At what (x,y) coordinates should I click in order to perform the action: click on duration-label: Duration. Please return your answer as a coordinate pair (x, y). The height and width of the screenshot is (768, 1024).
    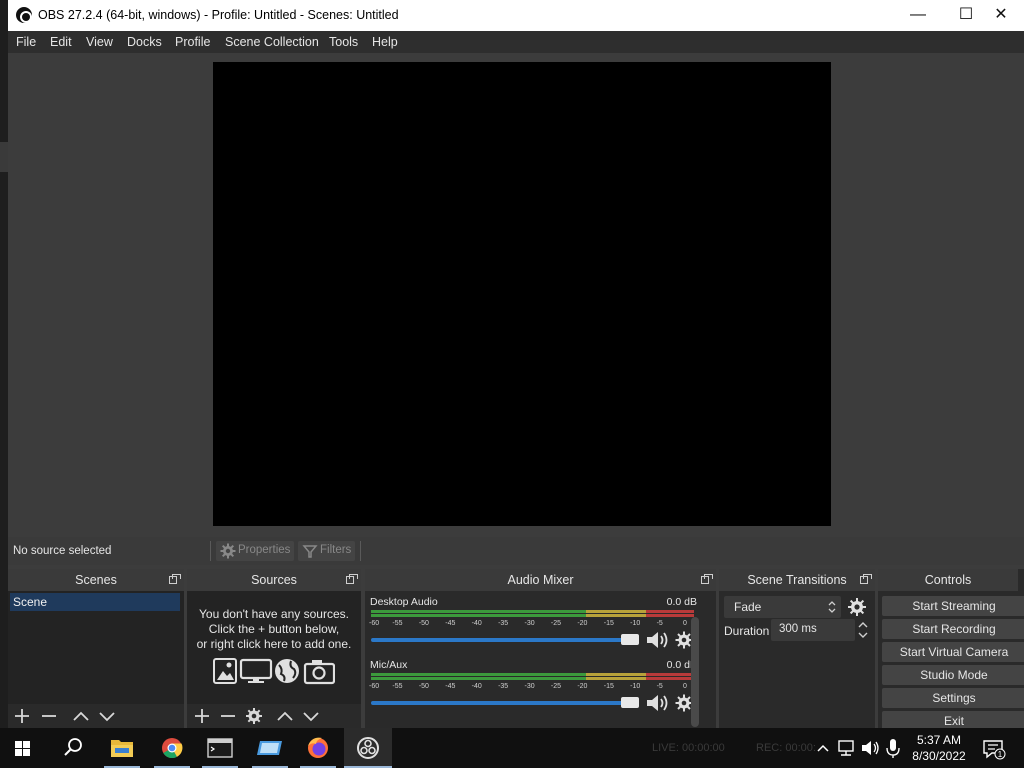
    Looking at the image, I should click on (747, 631).